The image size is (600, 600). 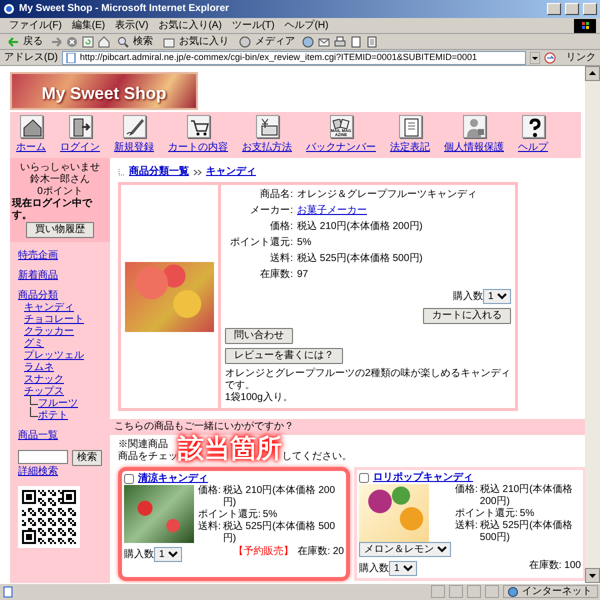 What do you see at coordinates (38, 296) in the screenshot?
I see `category-link: 商品分類` at bounding box center [38, 296].